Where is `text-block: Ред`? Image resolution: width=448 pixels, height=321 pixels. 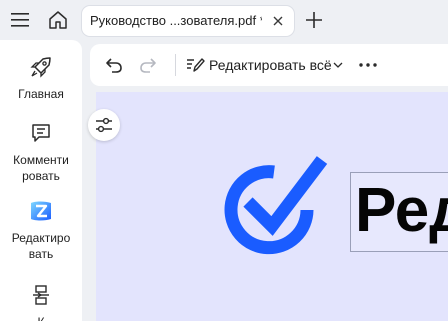
text-block: Ред is located at coordinates (399, 212).